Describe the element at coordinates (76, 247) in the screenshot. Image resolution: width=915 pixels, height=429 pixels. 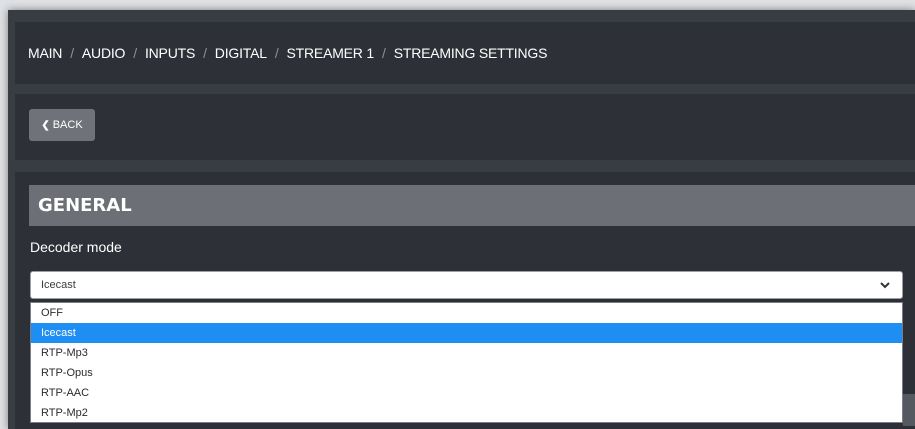
I see `decoder-mode-label: Decoder mode` at that location.